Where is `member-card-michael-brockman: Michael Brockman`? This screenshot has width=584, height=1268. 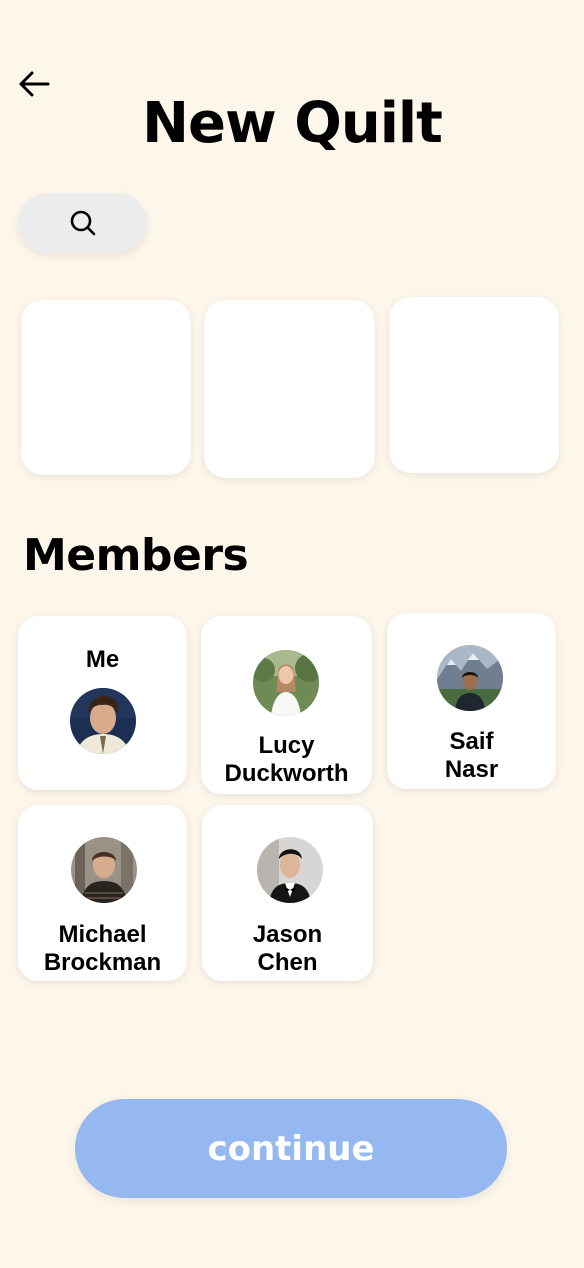
member-card-michael-brockman: Michael Brockman is located at coordinates (102, 893).